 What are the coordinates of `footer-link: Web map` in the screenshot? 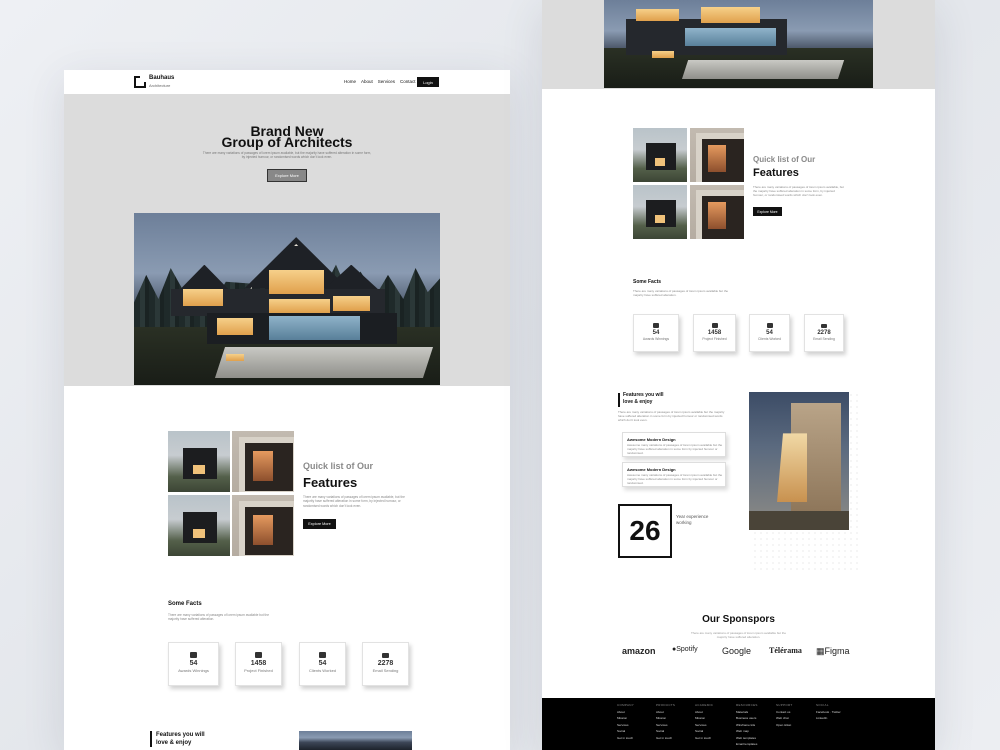 It's located at (754, 731).